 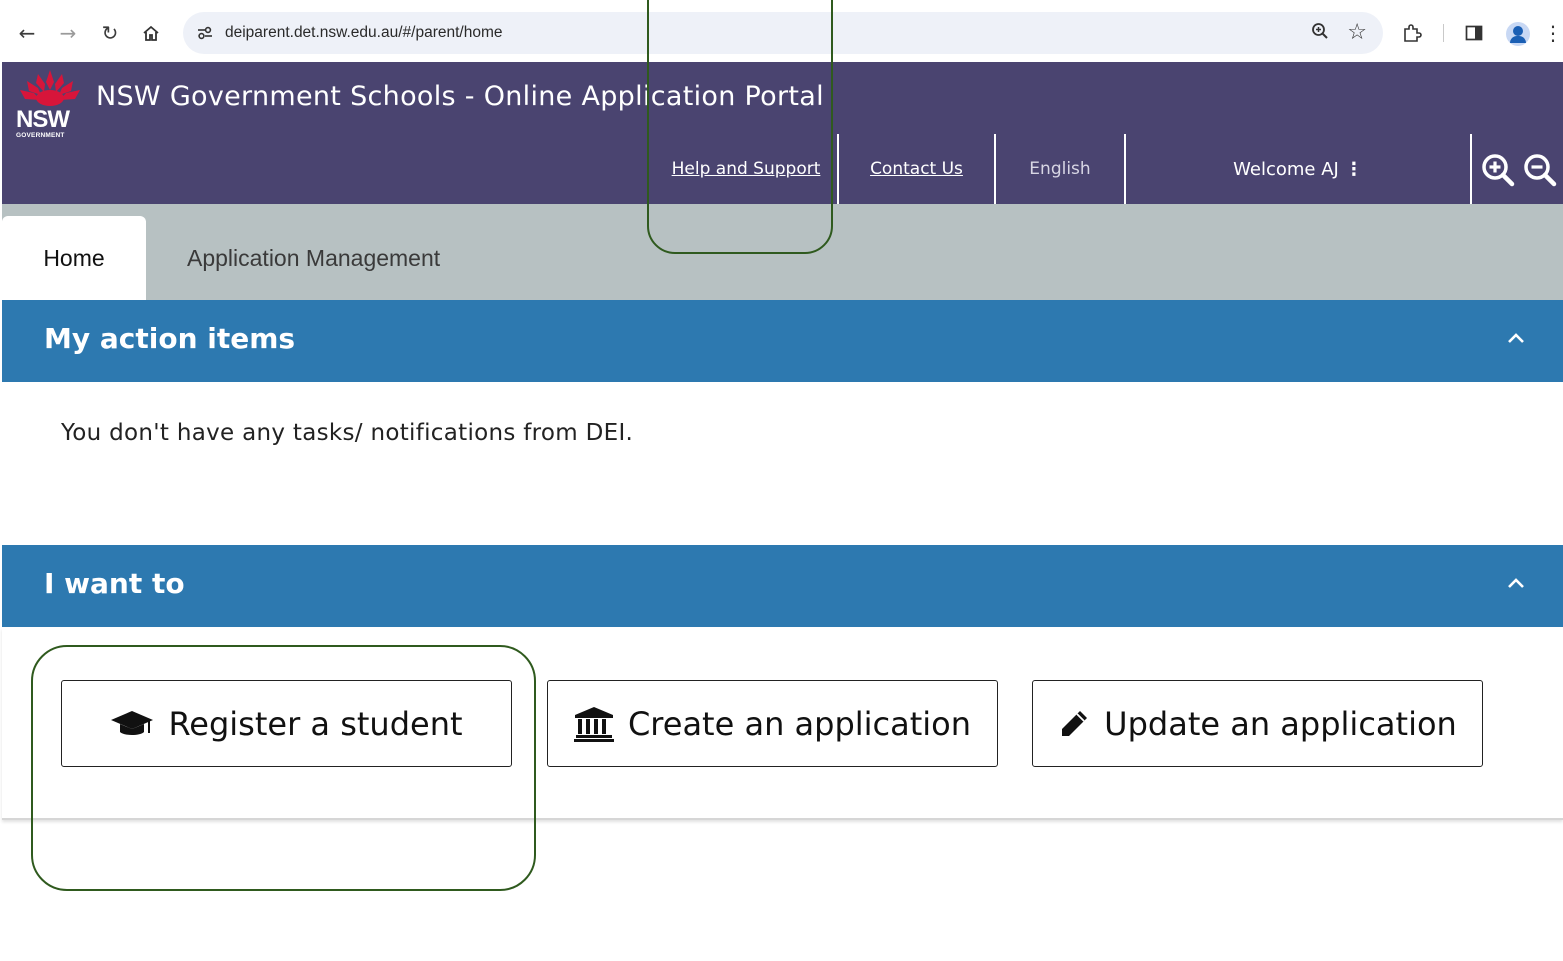 What do you see at coordinates (1518, 34) in the screenshot?
I see `profile-avatar-icon` at bounding box center [1518, 34].